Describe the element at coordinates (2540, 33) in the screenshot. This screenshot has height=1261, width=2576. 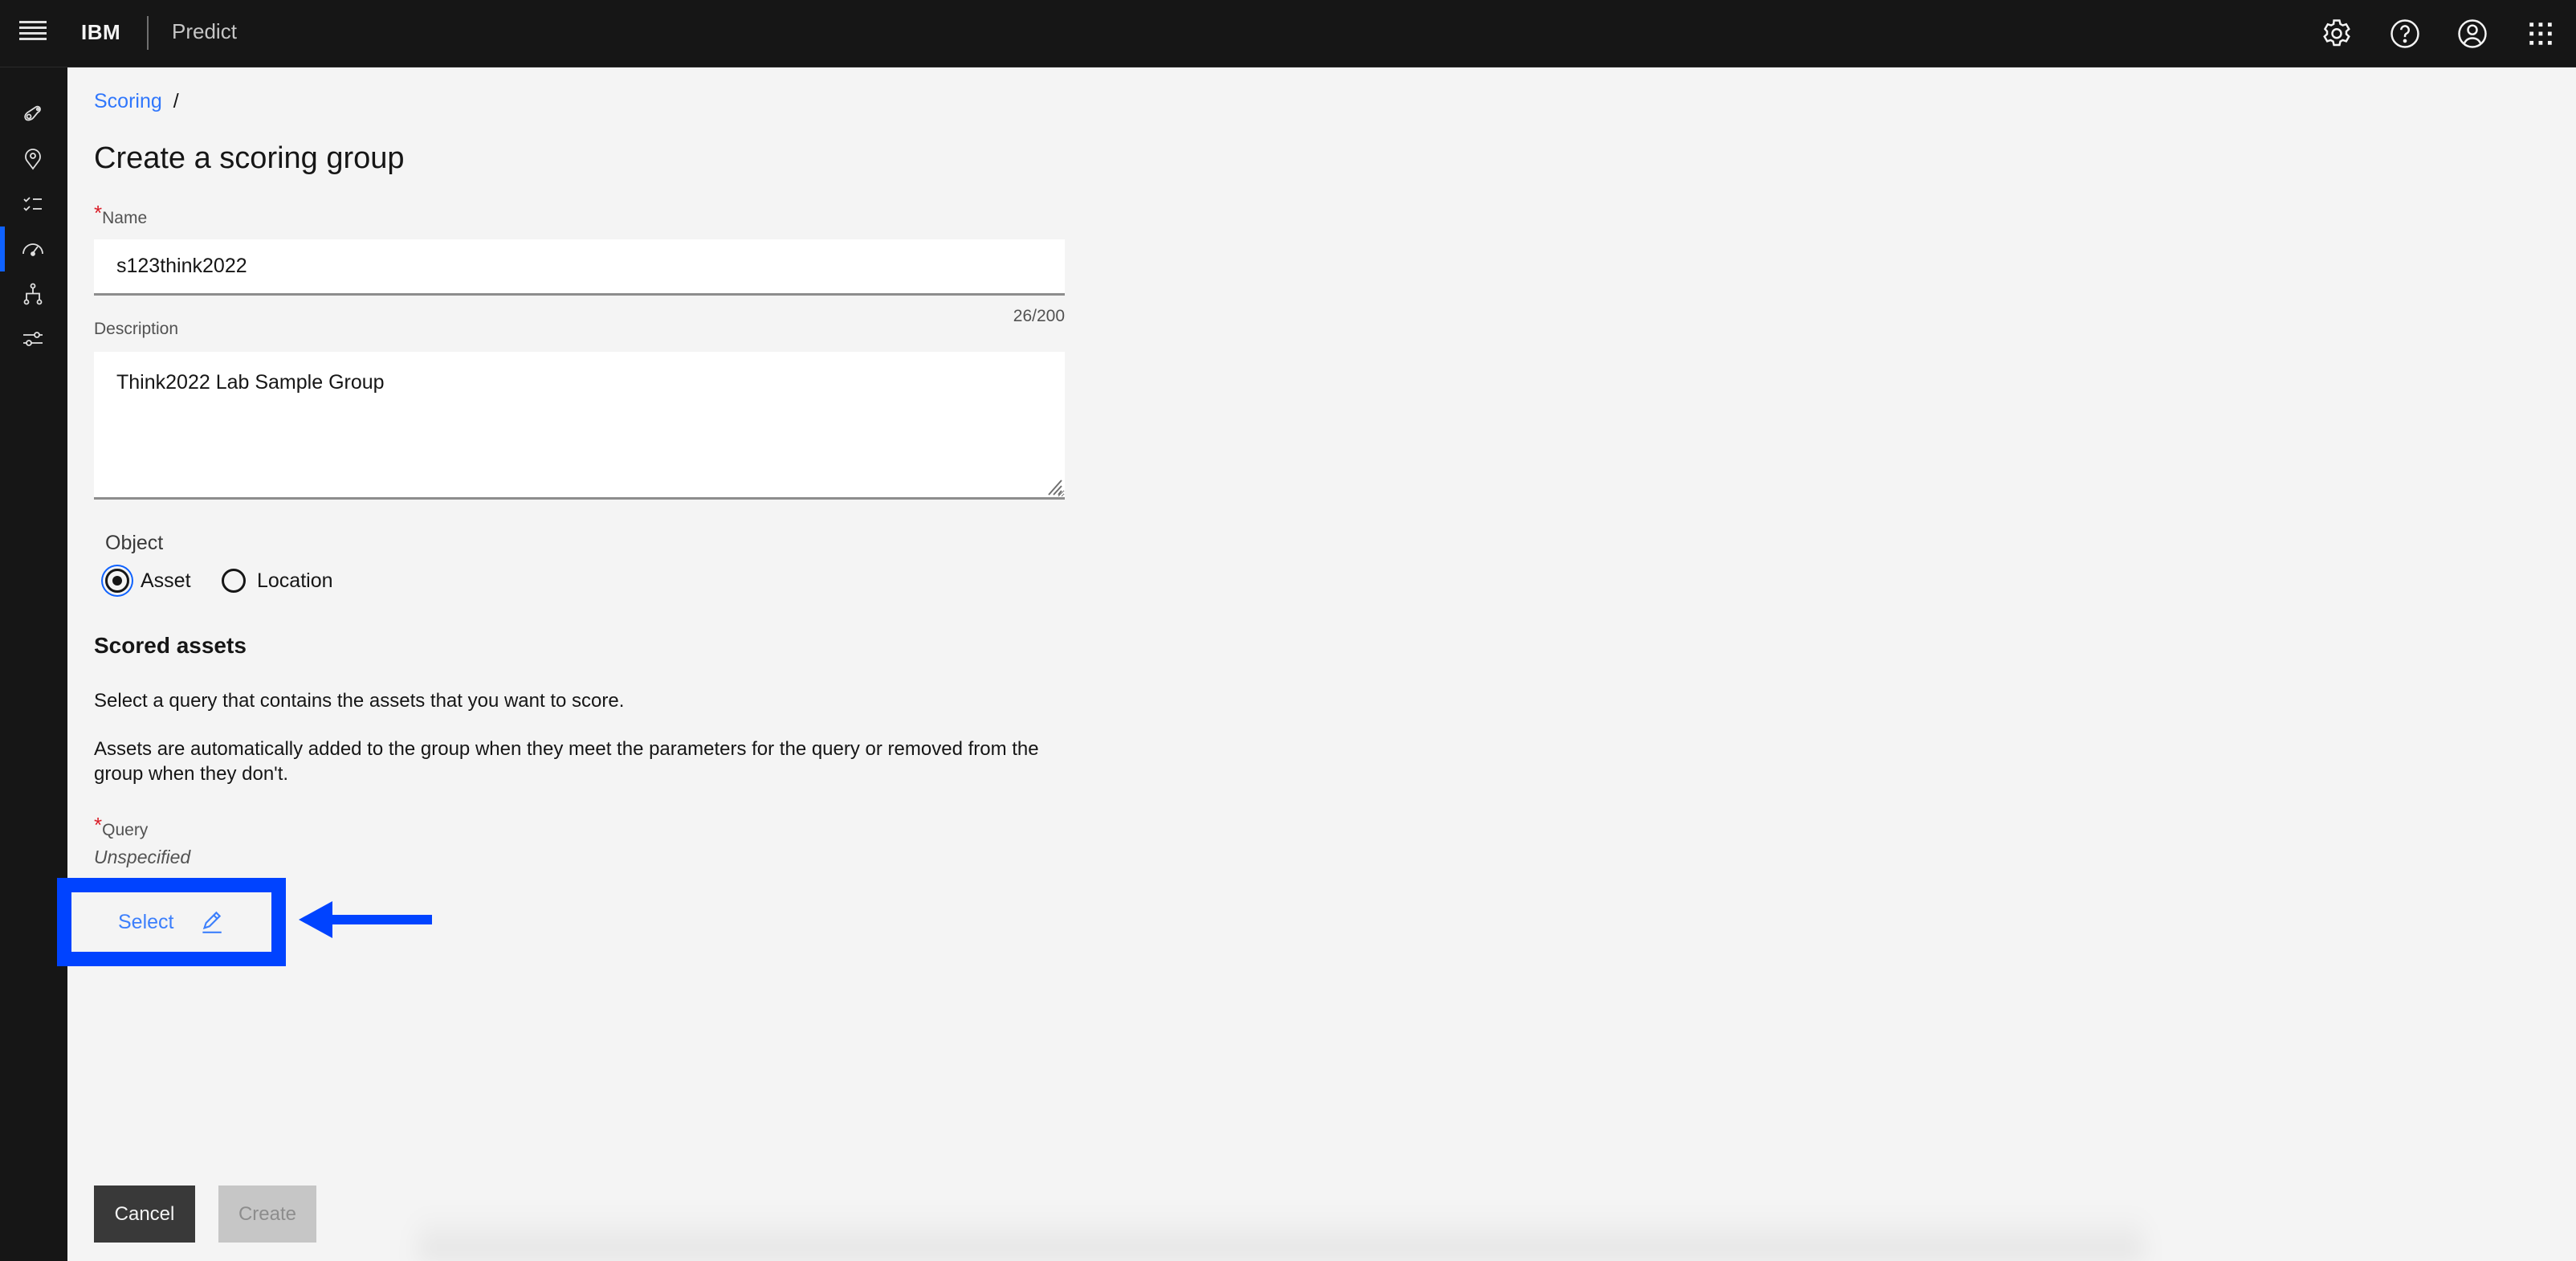
I see `app-switcher-icon` at that location.